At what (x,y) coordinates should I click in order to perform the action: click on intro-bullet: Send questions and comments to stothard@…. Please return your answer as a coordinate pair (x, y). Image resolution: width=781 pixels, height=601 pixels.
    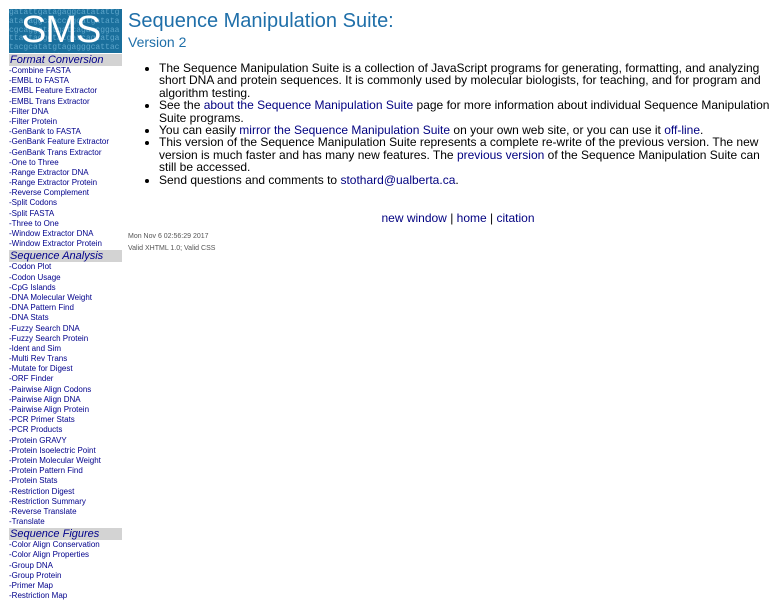
    Looking at the image, I should click on (466, 180).